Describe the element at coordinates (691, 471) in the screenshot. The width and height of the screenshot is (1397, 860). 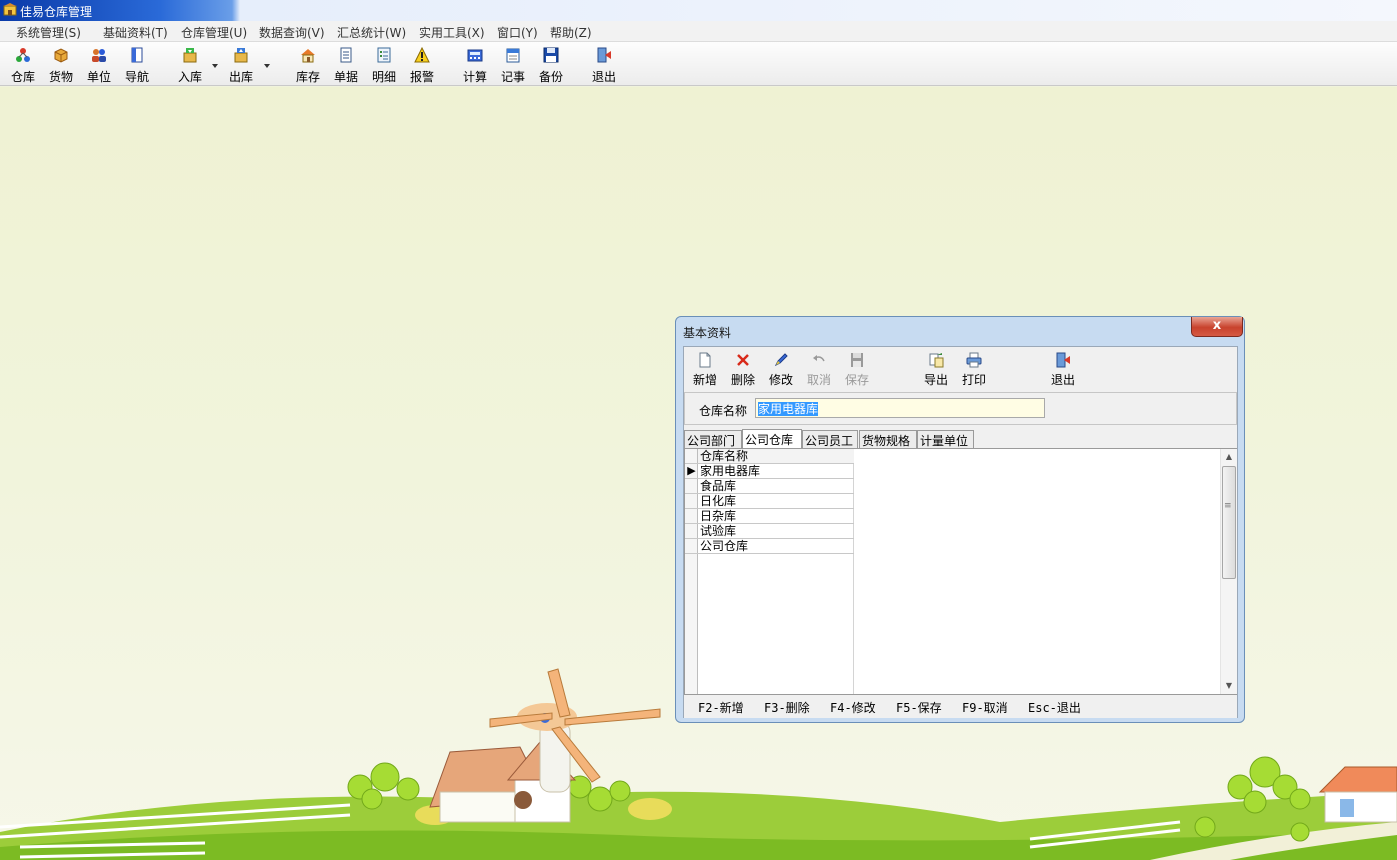
I see `current-row-indicator-icon: ▶` at that location.